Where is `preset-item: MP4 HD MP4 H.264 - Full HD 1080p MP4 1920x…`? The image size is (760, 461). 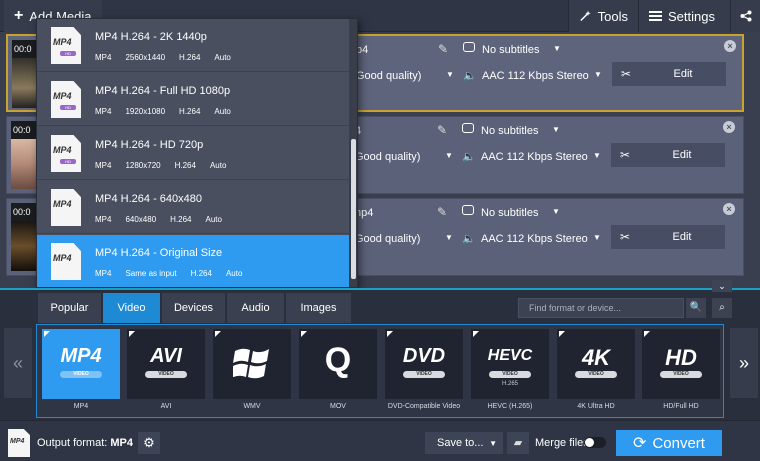
preset-item: MP4 HD MP4 H.264 - Full HD 1080p MP4 1920x… is located at coordinates (193, 99).